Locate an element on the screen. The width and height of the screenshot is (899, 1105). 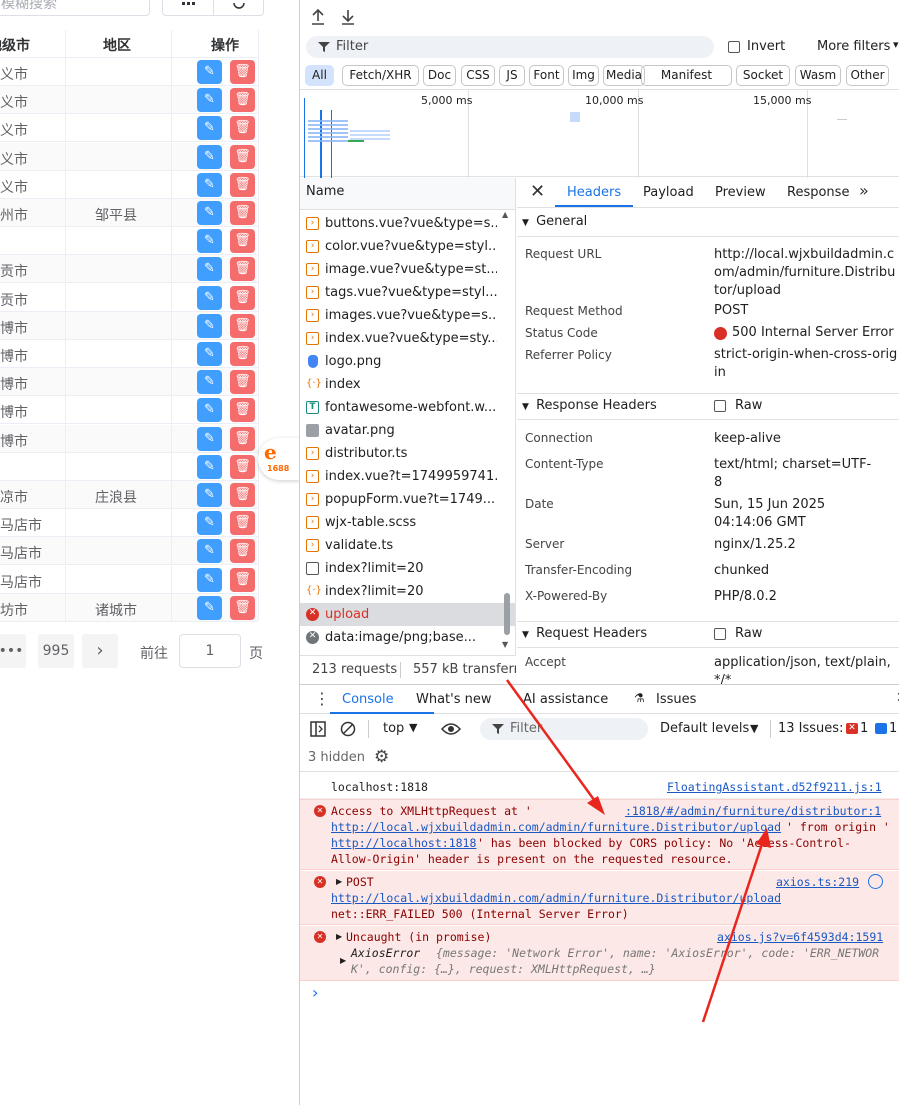
grid-view-button is located at coordinates (188, 8).